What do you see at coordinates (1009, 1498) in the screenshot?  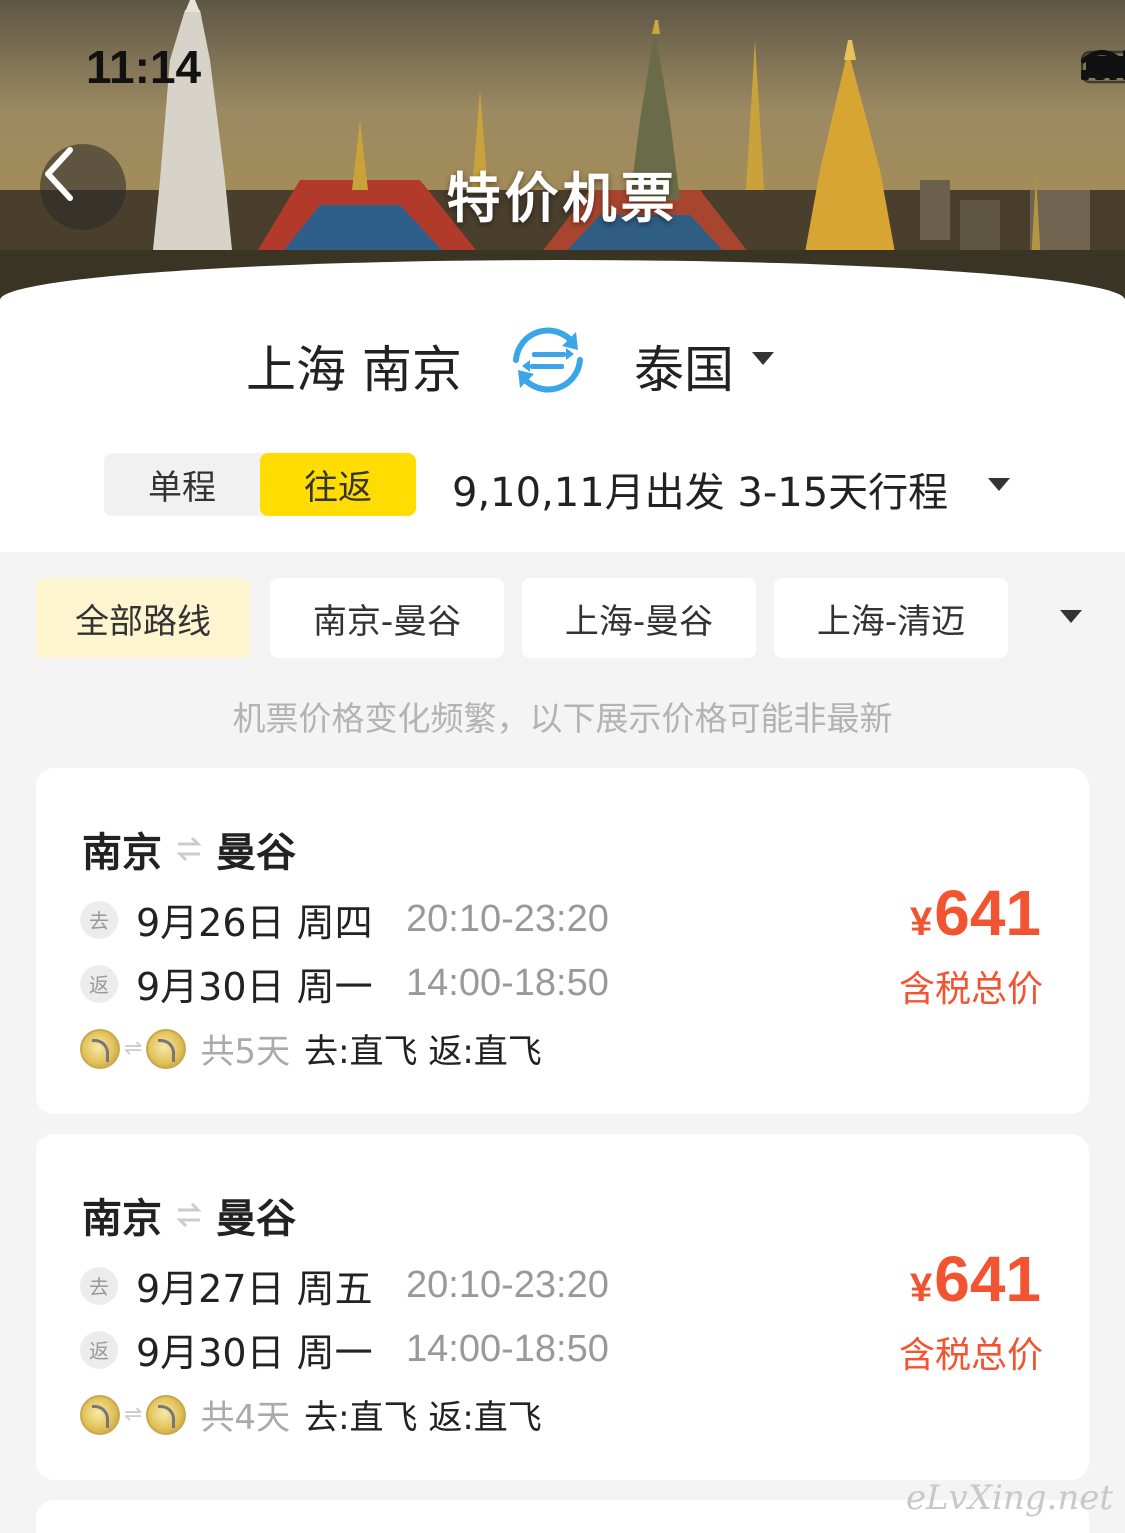 I see `watermark: eLvXing.net` at bounding box center [1009, 1498].